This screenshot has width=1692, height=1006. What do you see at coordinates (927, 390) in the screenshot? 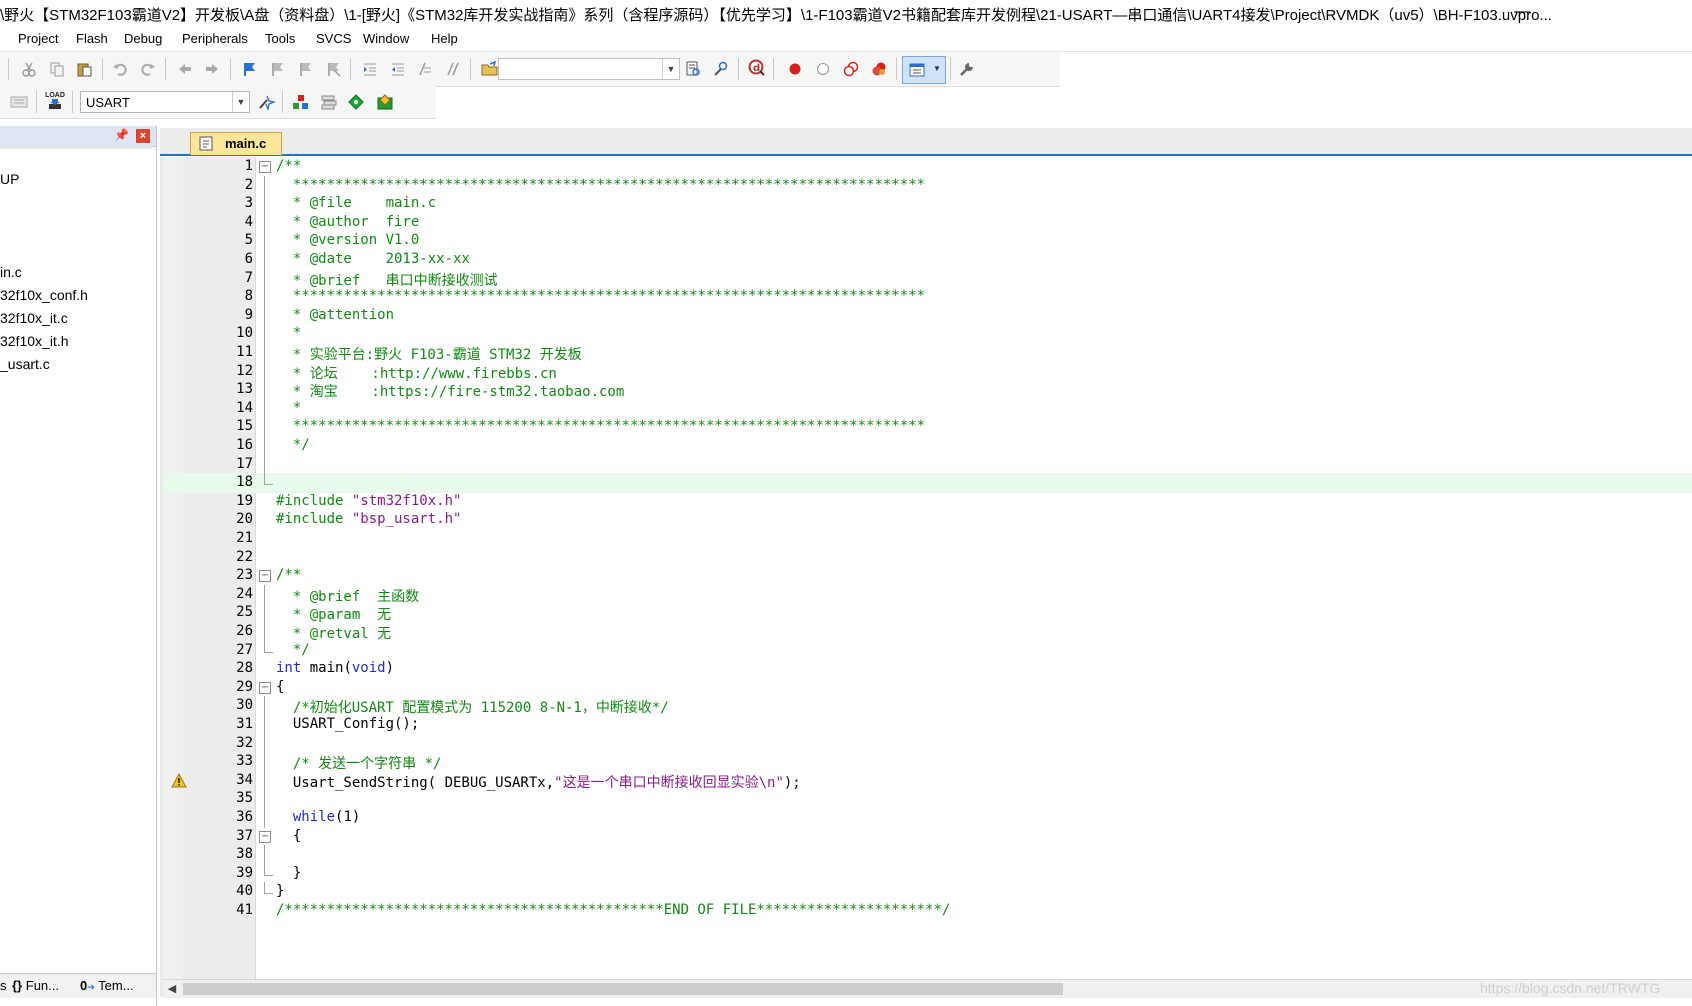
I see `code-line: 13 * 淘宝 :https://fire-stm32.taobao.com` at bounding box center [927, 390].